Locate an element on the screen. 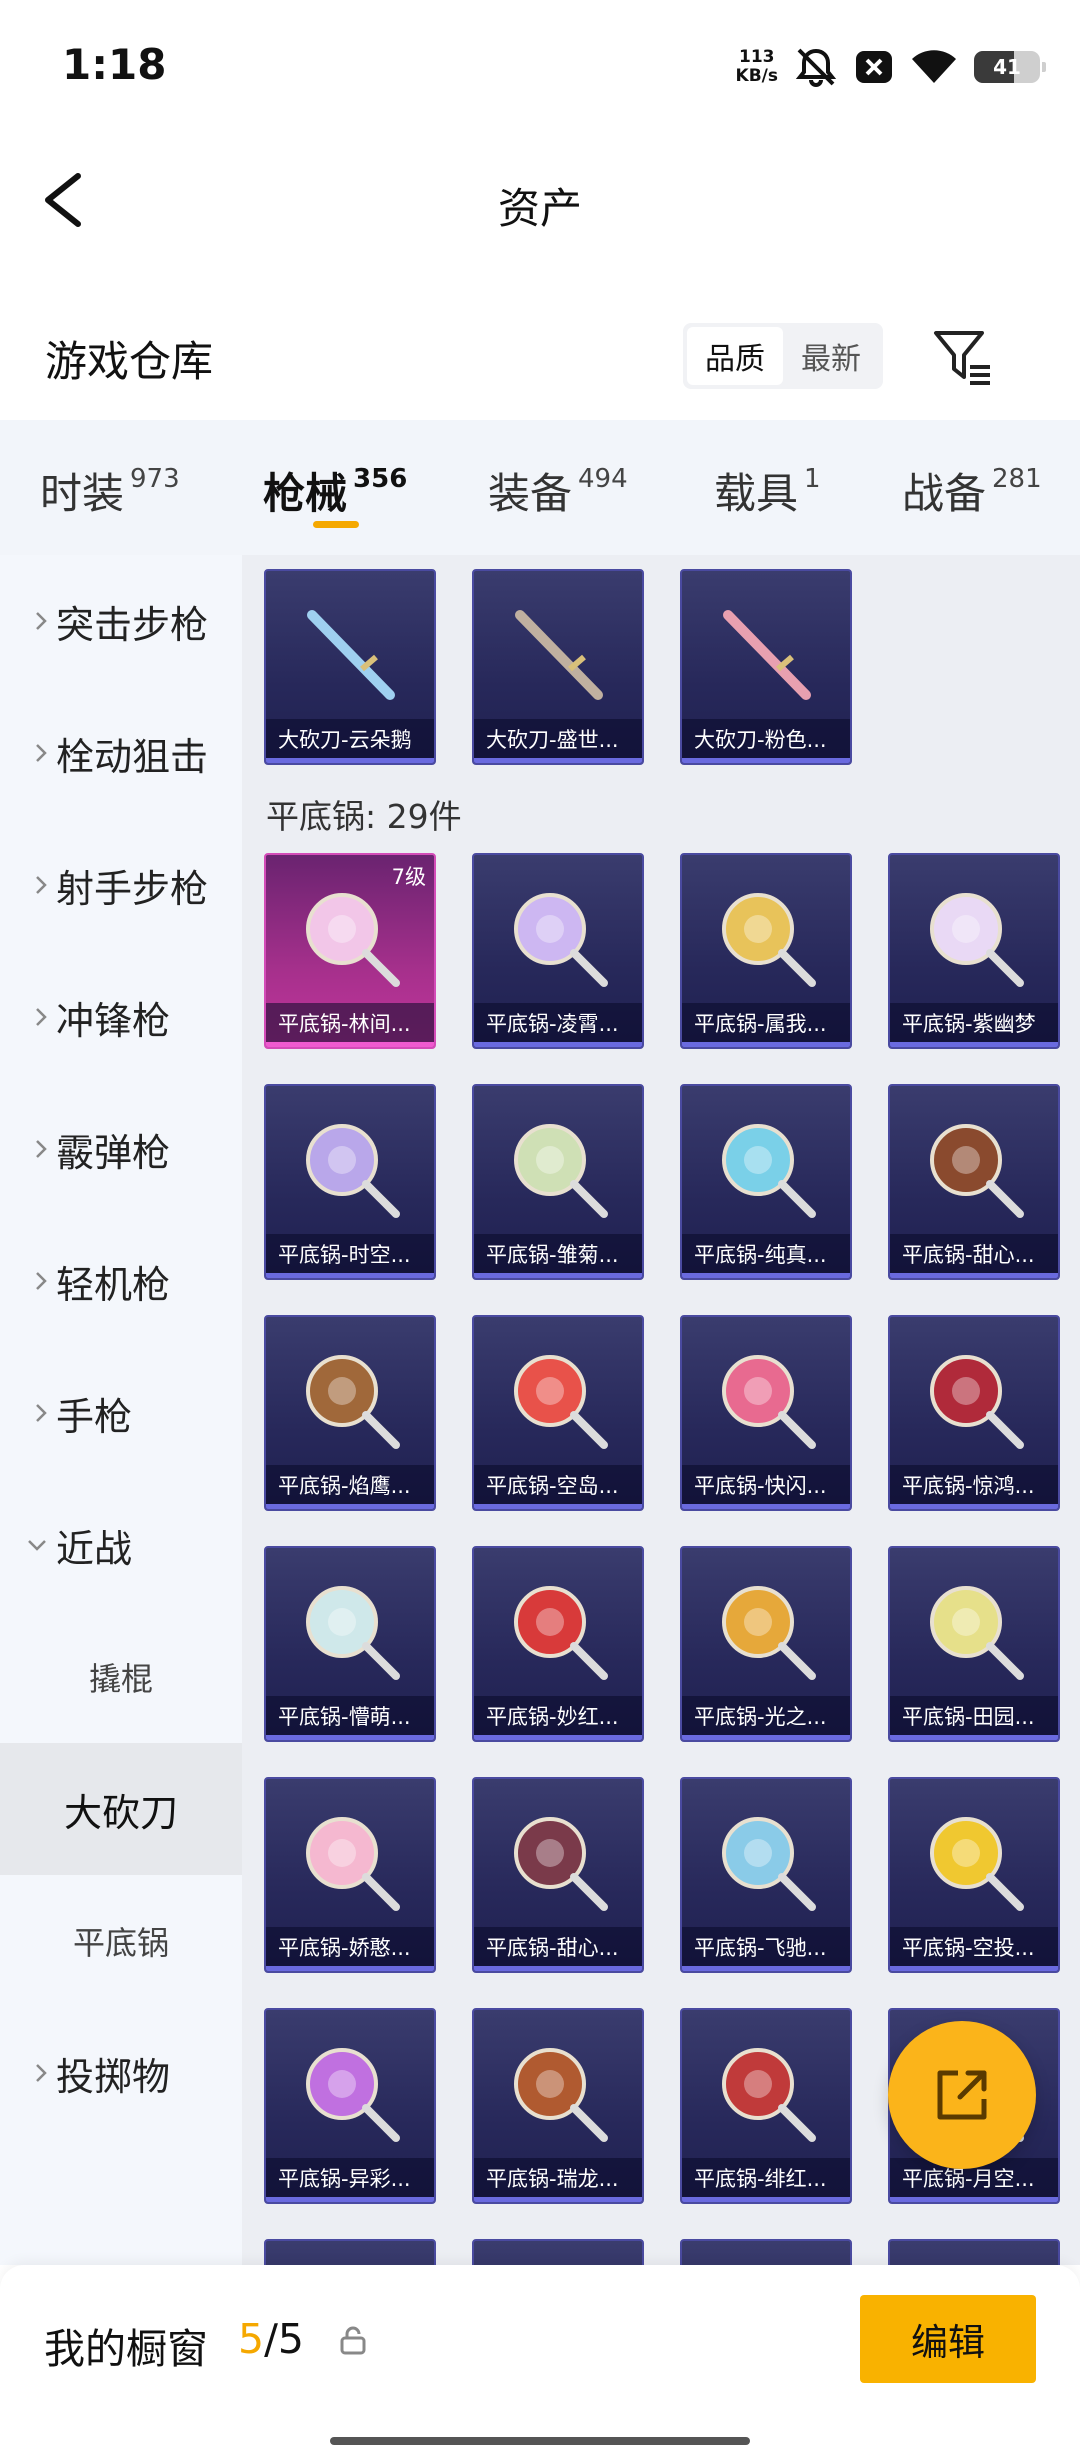 Image resolution: width=1080 pixels, height=2460 pixels. sidebar-sub-pan: 平底锅 is located at coordinates (121, 1941).